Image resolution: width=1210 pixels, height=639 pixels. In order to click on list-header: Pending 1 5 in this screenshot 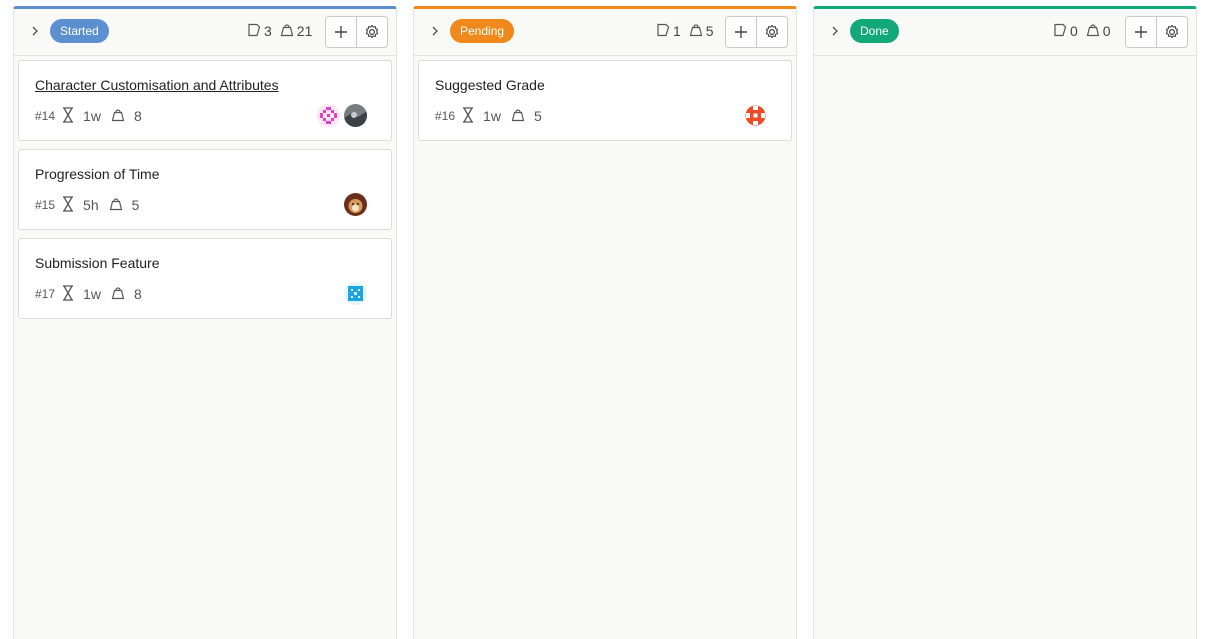, I will do `click(605, 32)`.